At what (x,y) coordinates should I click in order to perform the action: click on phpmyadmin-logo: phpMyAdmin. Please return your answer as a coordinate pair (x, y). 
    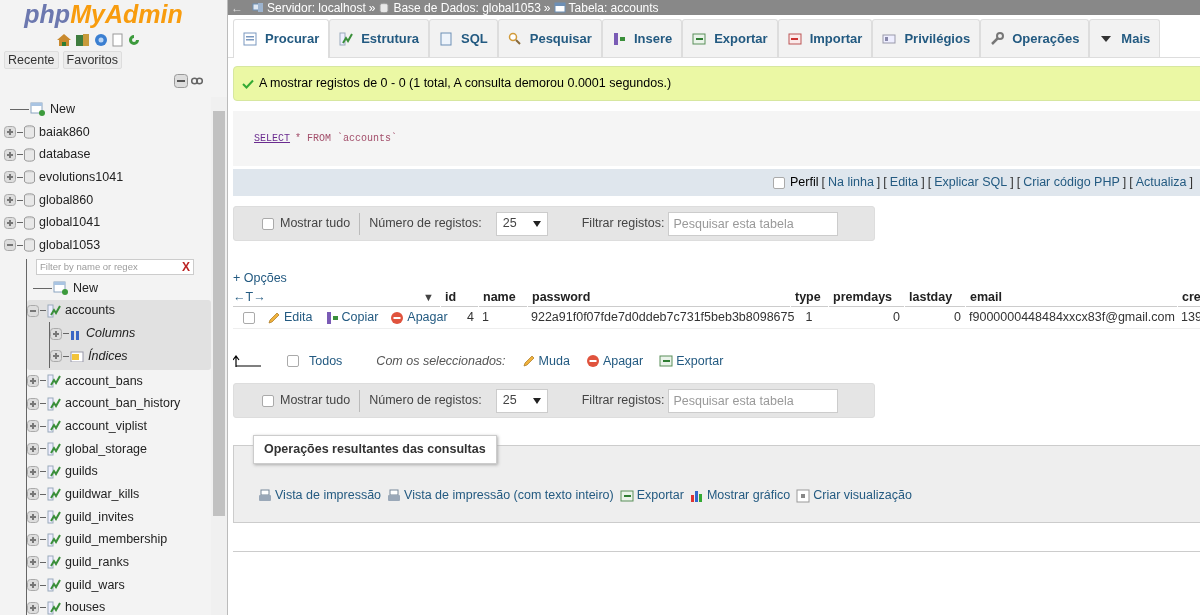
    Looking at the image, I should click on (113, 14).